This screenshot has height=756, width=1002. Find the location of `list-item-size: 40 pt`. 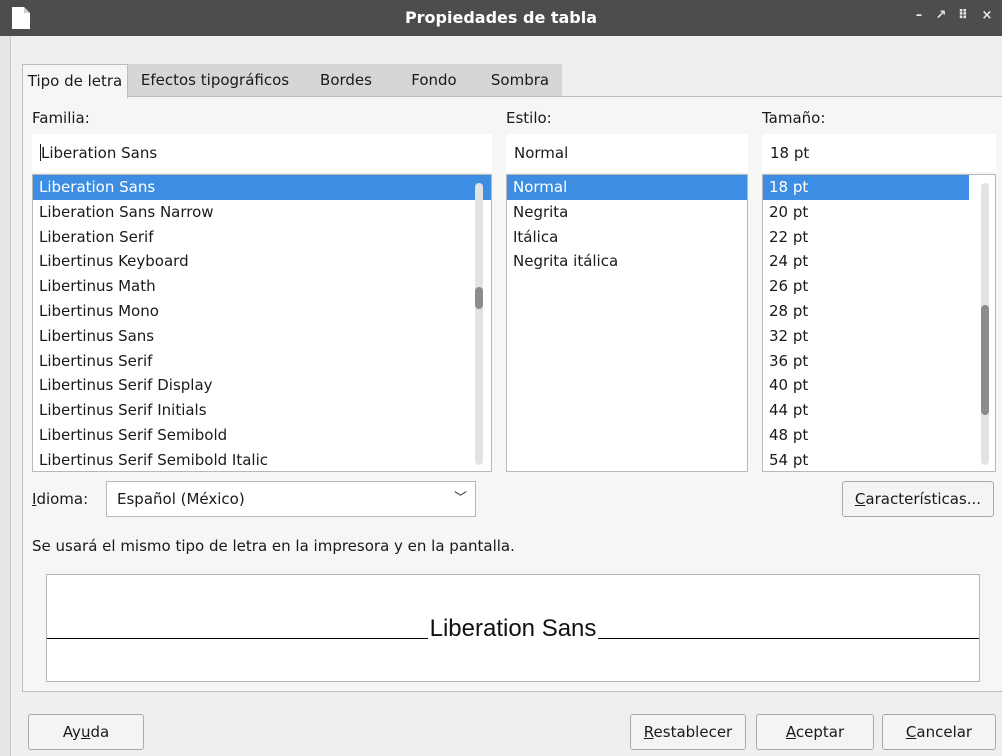

list-item-size: 40 pt is located at coordinates (879, 385).